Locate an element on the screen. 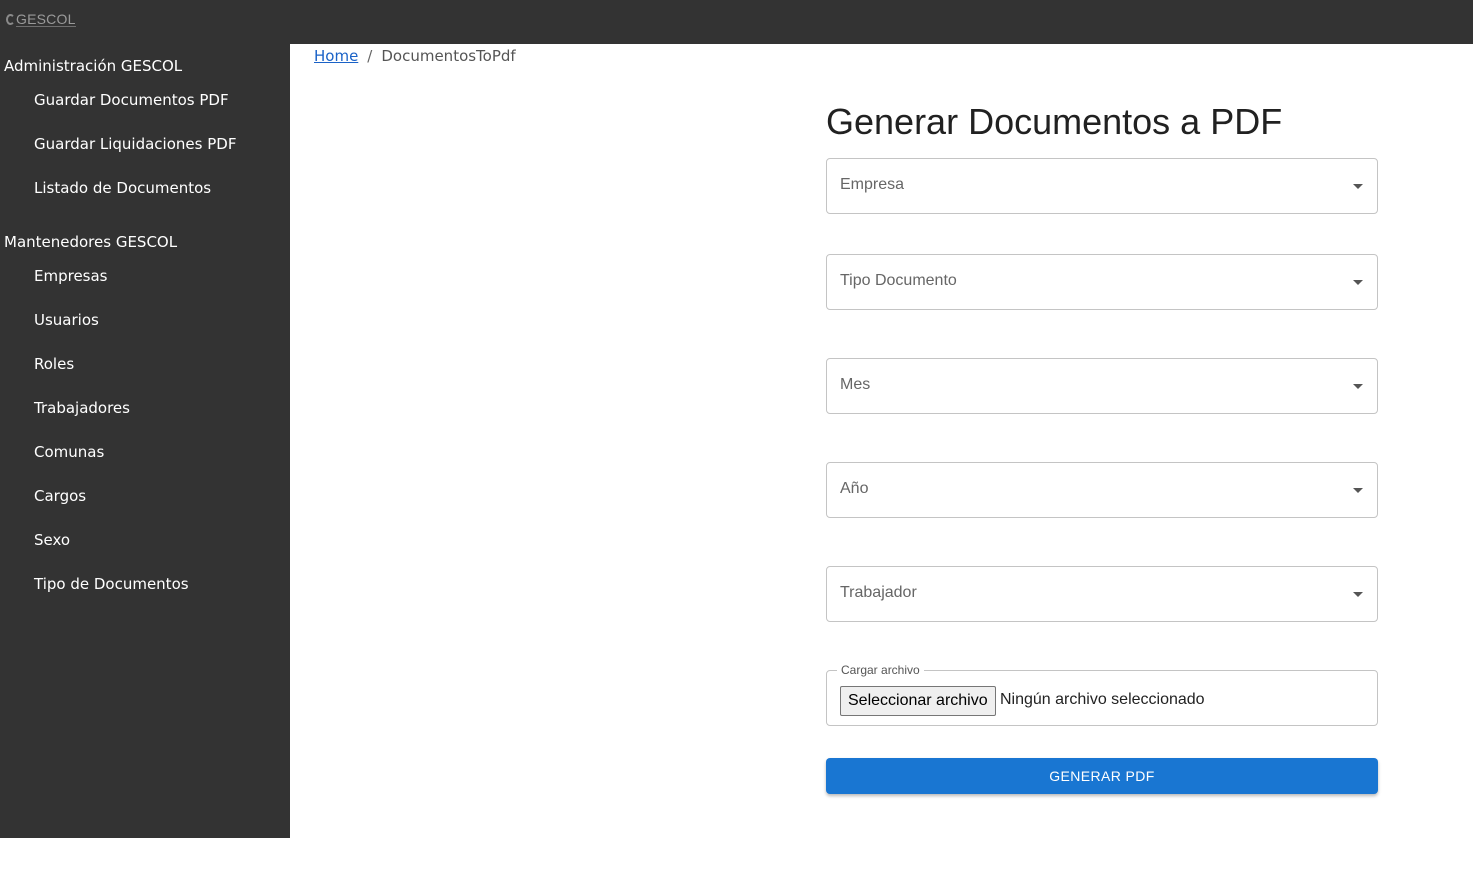  sidebar-item-empresas: Empresas is located at coordinates (71, 276).